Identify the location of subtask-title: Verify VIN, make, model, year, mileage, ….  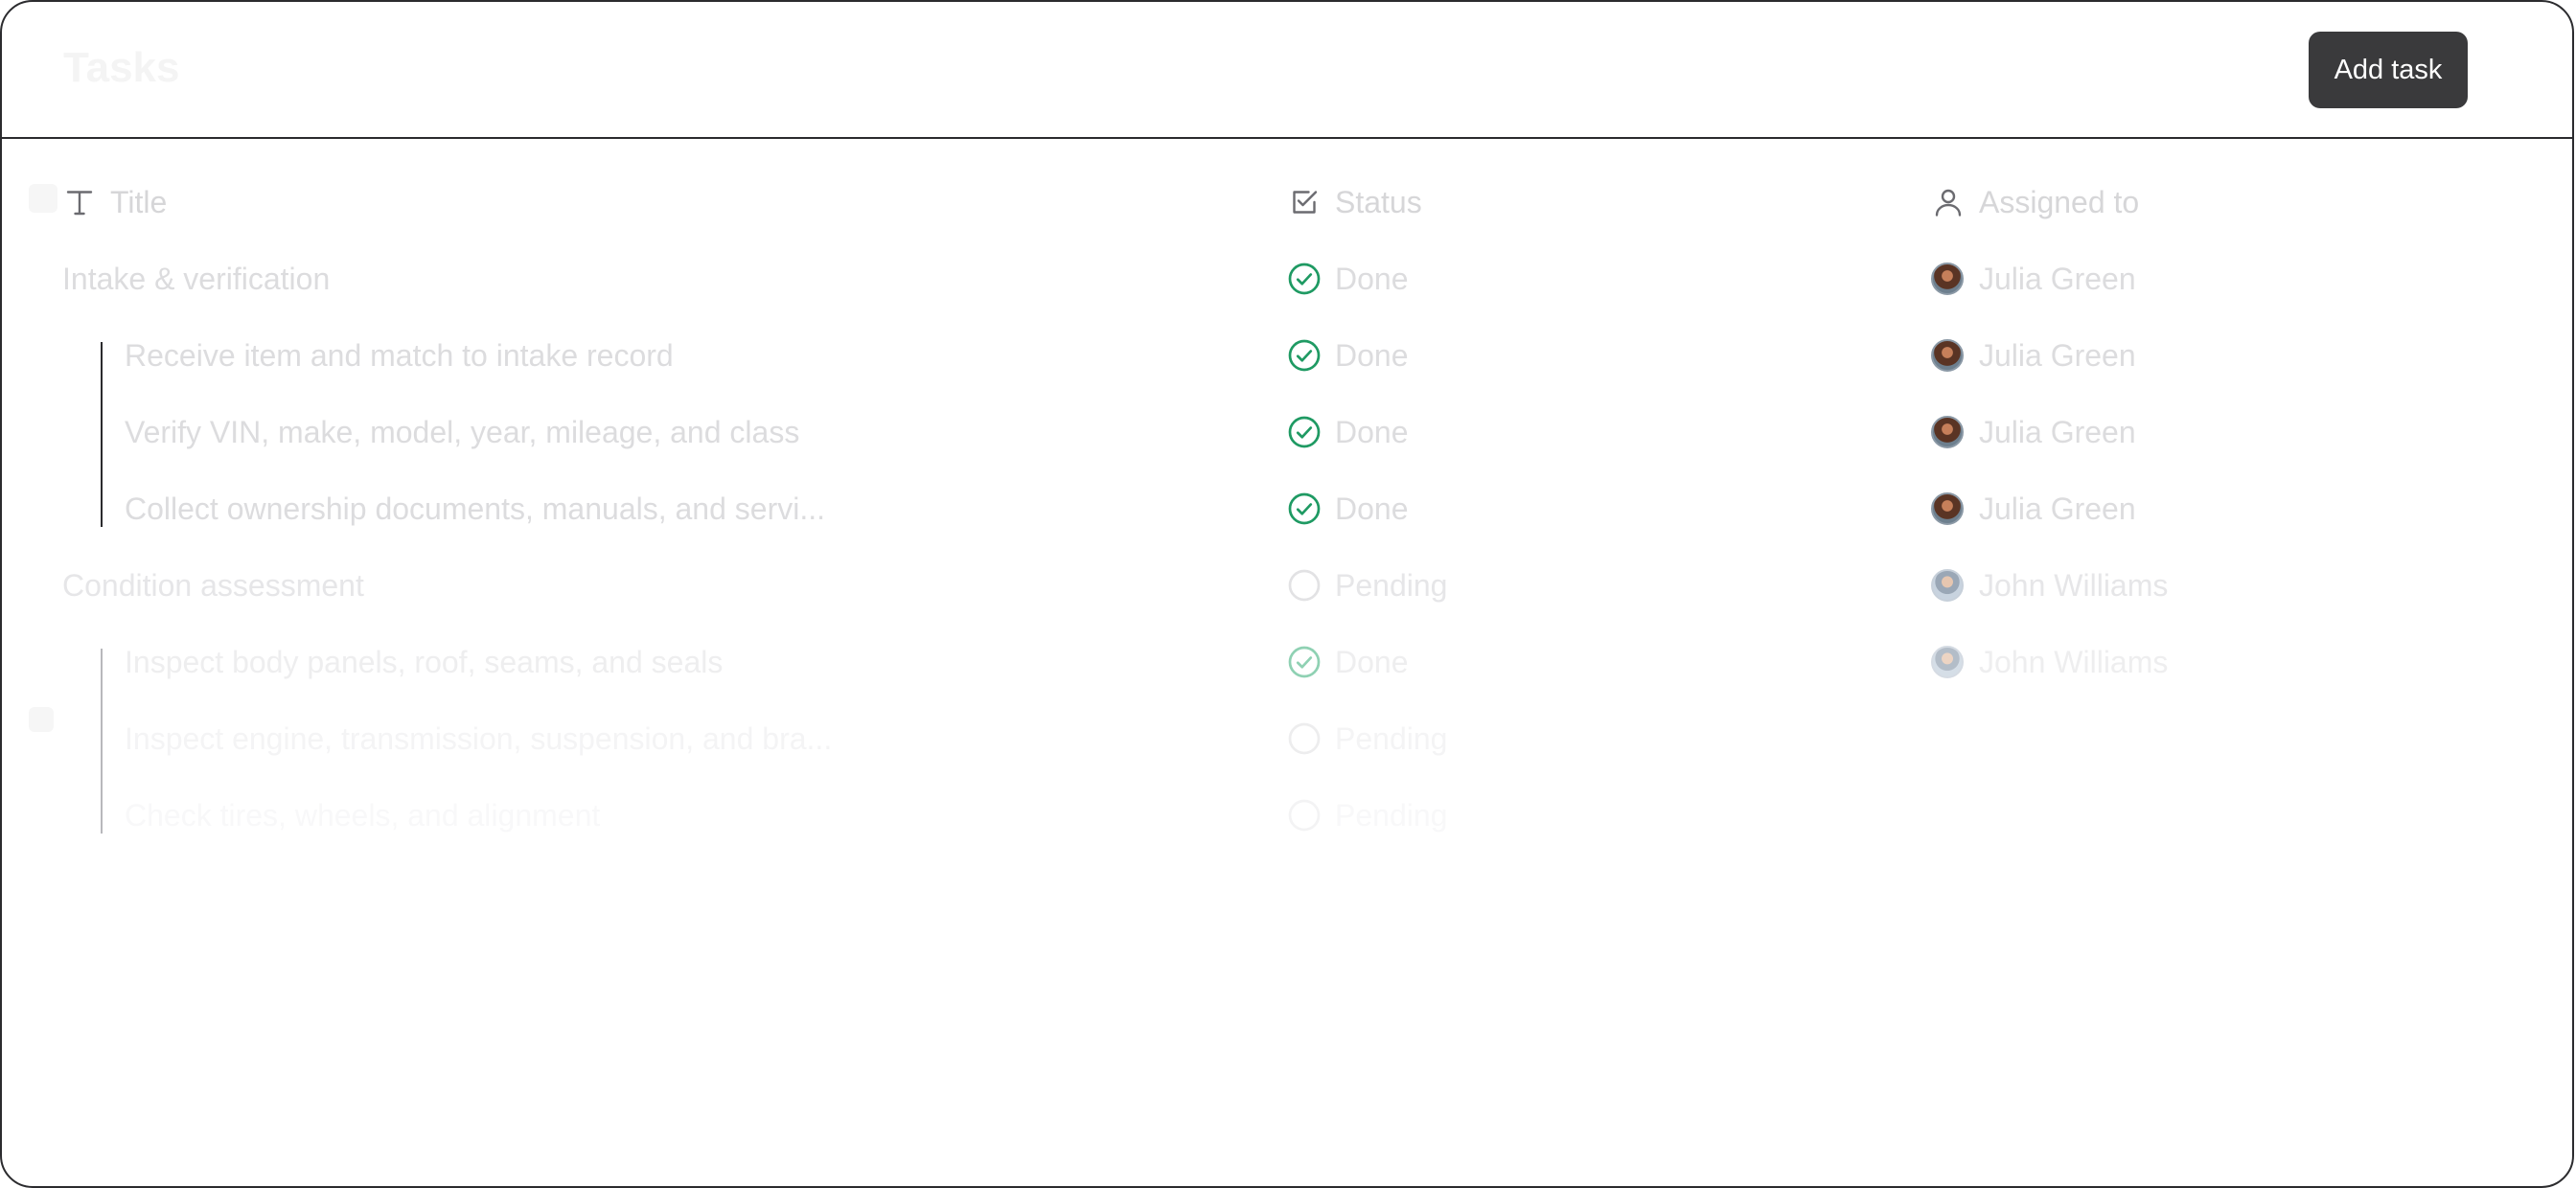
(462, 432).